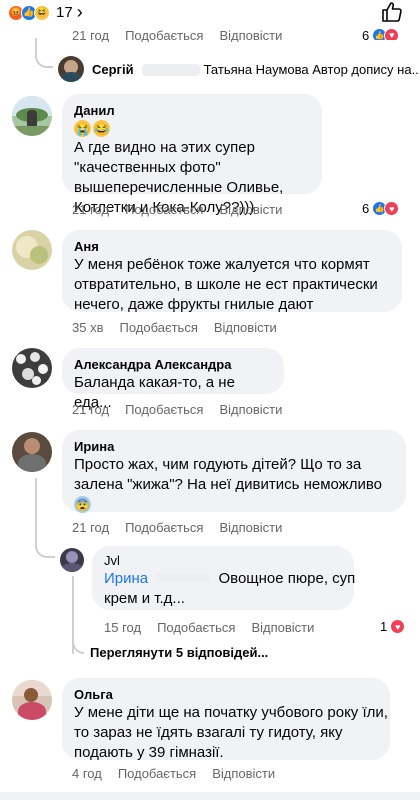 This screenshot has width=420, height=800. Describe the element at coordinates (72, 560) in the screenshot. I see `avatar-jvl` at that location.